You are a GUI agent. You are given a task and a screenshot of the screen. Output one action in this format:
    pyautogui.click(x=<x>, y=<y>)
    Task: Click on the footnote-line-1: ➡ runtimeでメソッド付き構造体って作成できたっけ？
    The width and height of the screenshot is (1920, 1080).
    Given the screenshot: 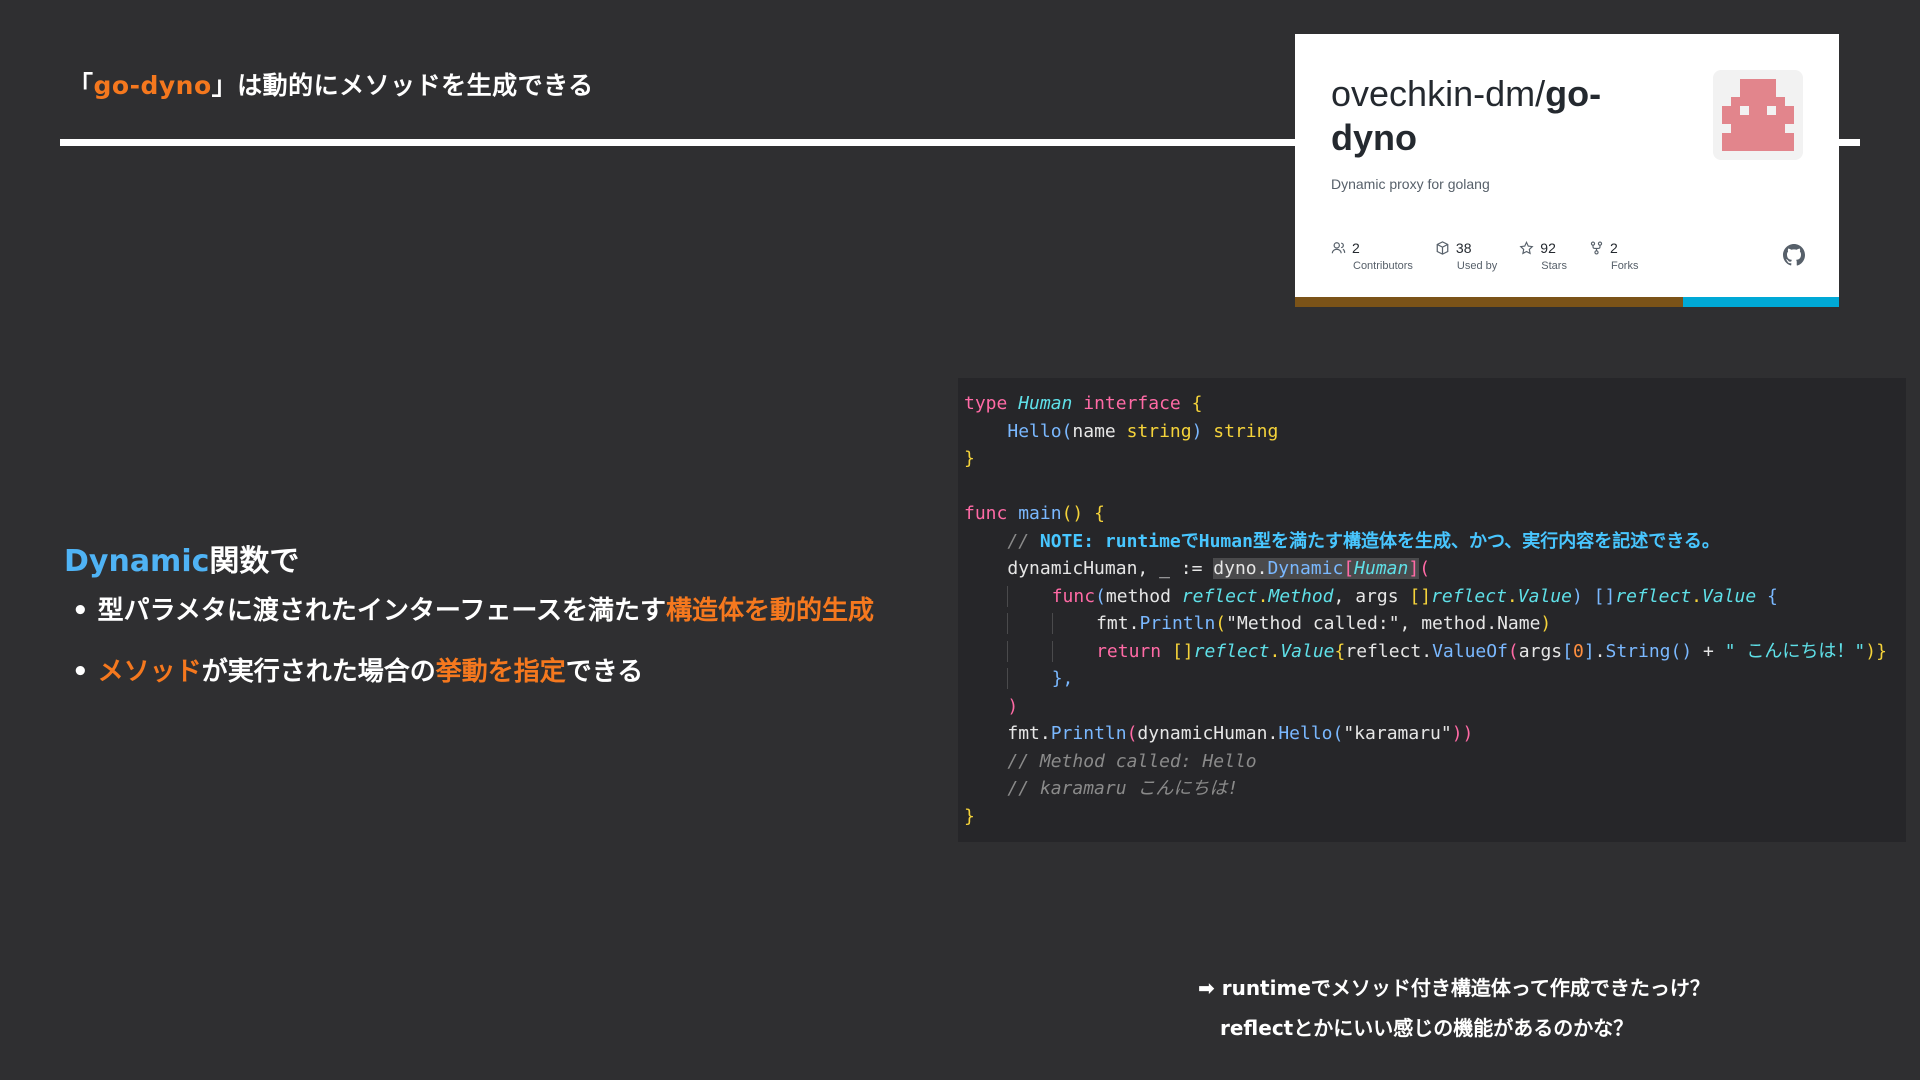 What is the action you would take?
    pyautogui.click(x=1454, y=988)
    